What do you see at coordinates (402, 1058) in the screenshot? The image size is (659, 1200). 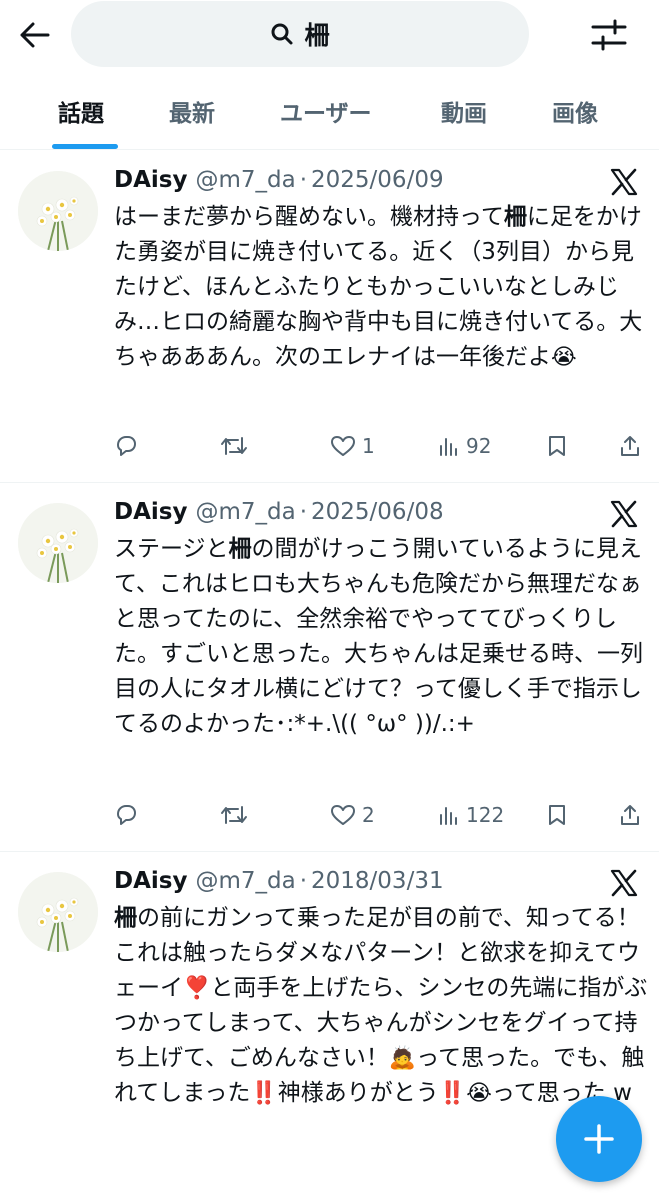 I see `bowing-person-emoji: 🙇` at bounding box center [402, 1058].